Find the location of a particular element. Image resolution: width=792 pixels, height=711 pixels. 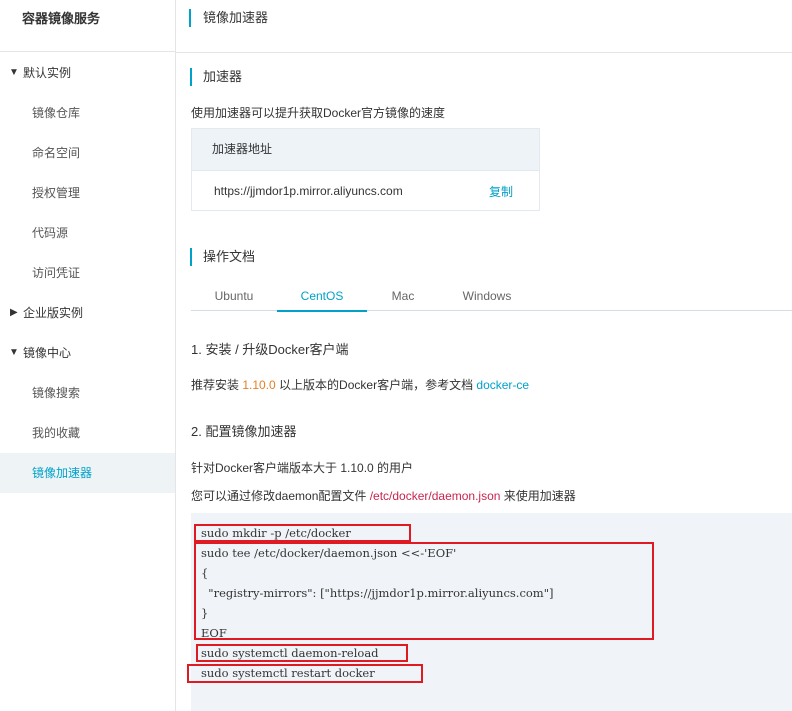

step1-text-before: 推荐安装 is located at coordinates (217, 385).